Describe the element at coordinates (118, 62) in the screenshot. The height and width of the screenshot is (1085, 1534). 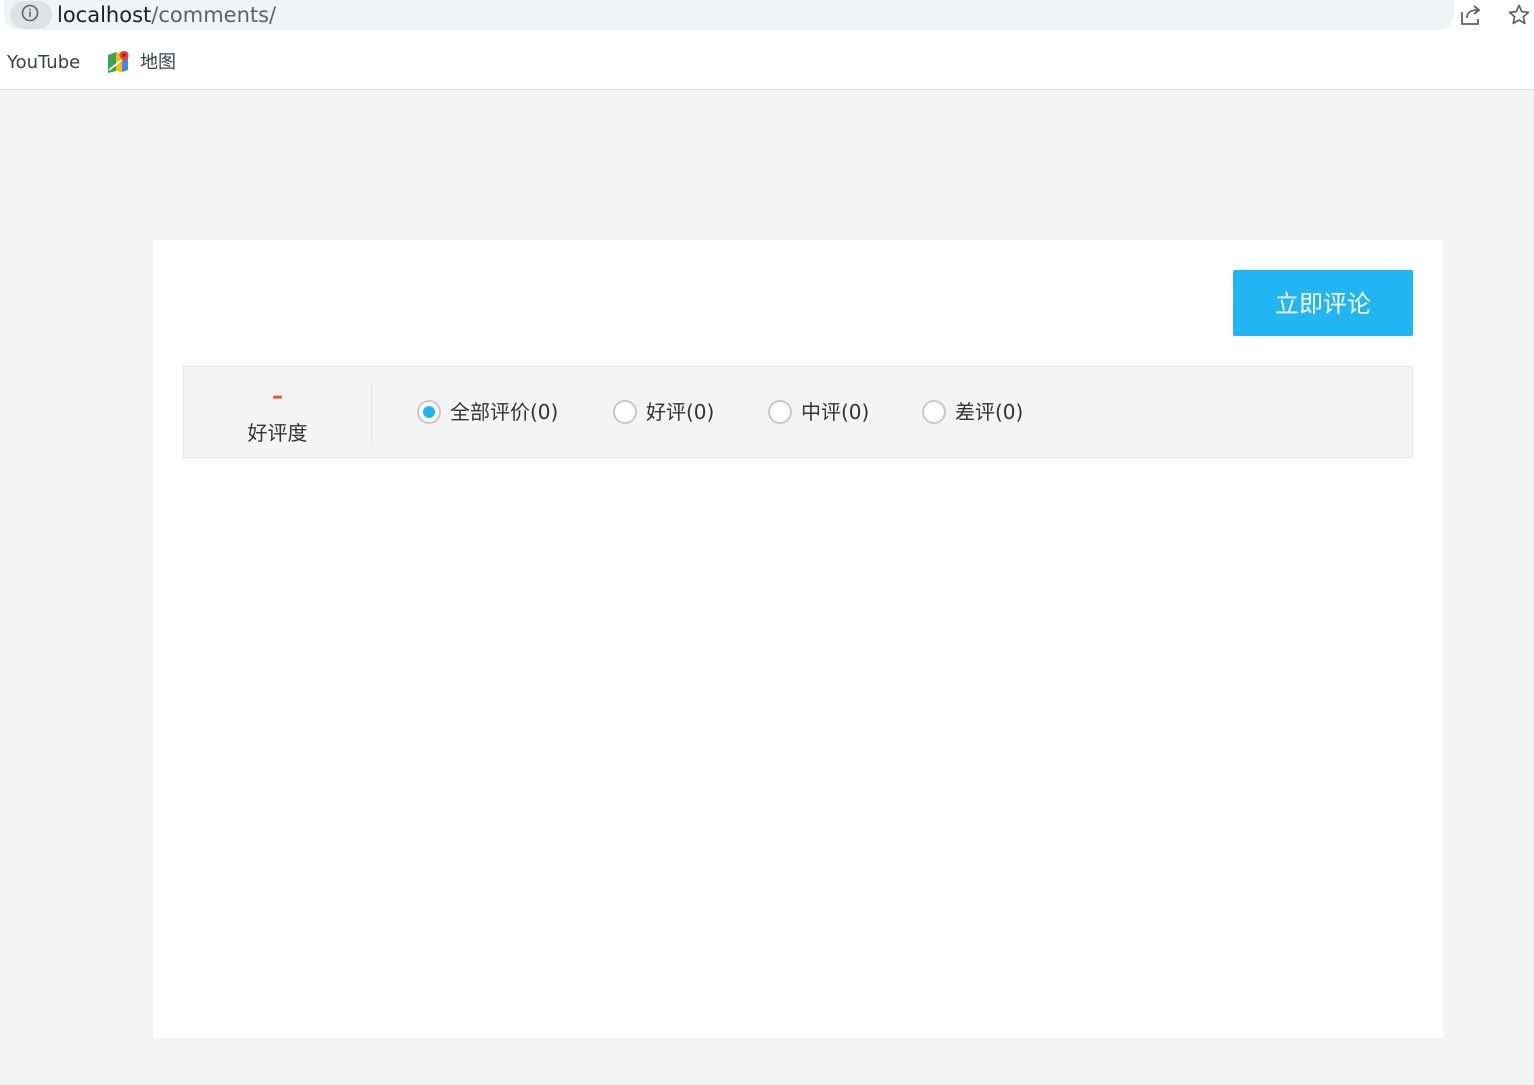
I see `maps-icon` at that location.